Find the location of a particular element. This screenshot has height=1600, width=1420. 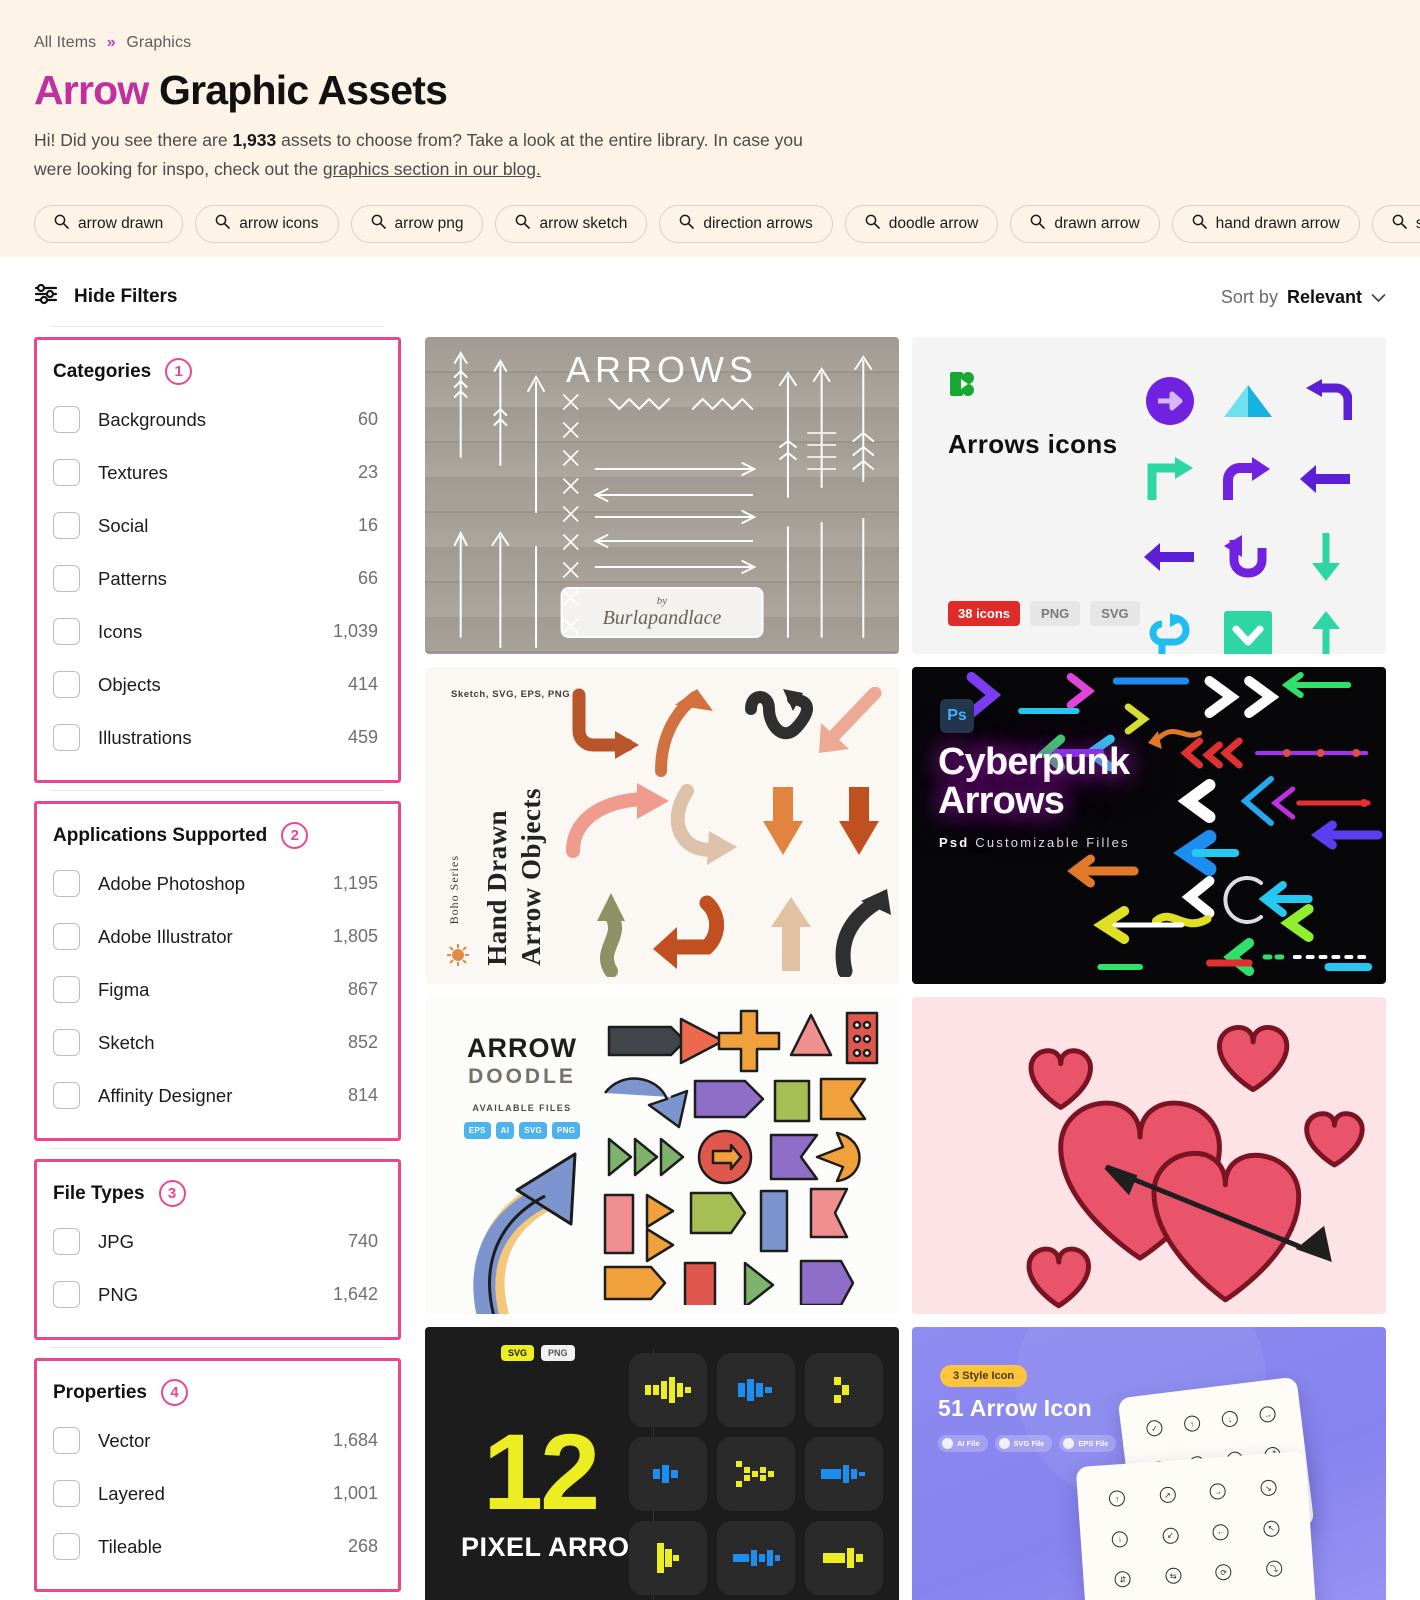

search-chip-arrow-sketch: arrow sketch is located at coordinates (571, 224).